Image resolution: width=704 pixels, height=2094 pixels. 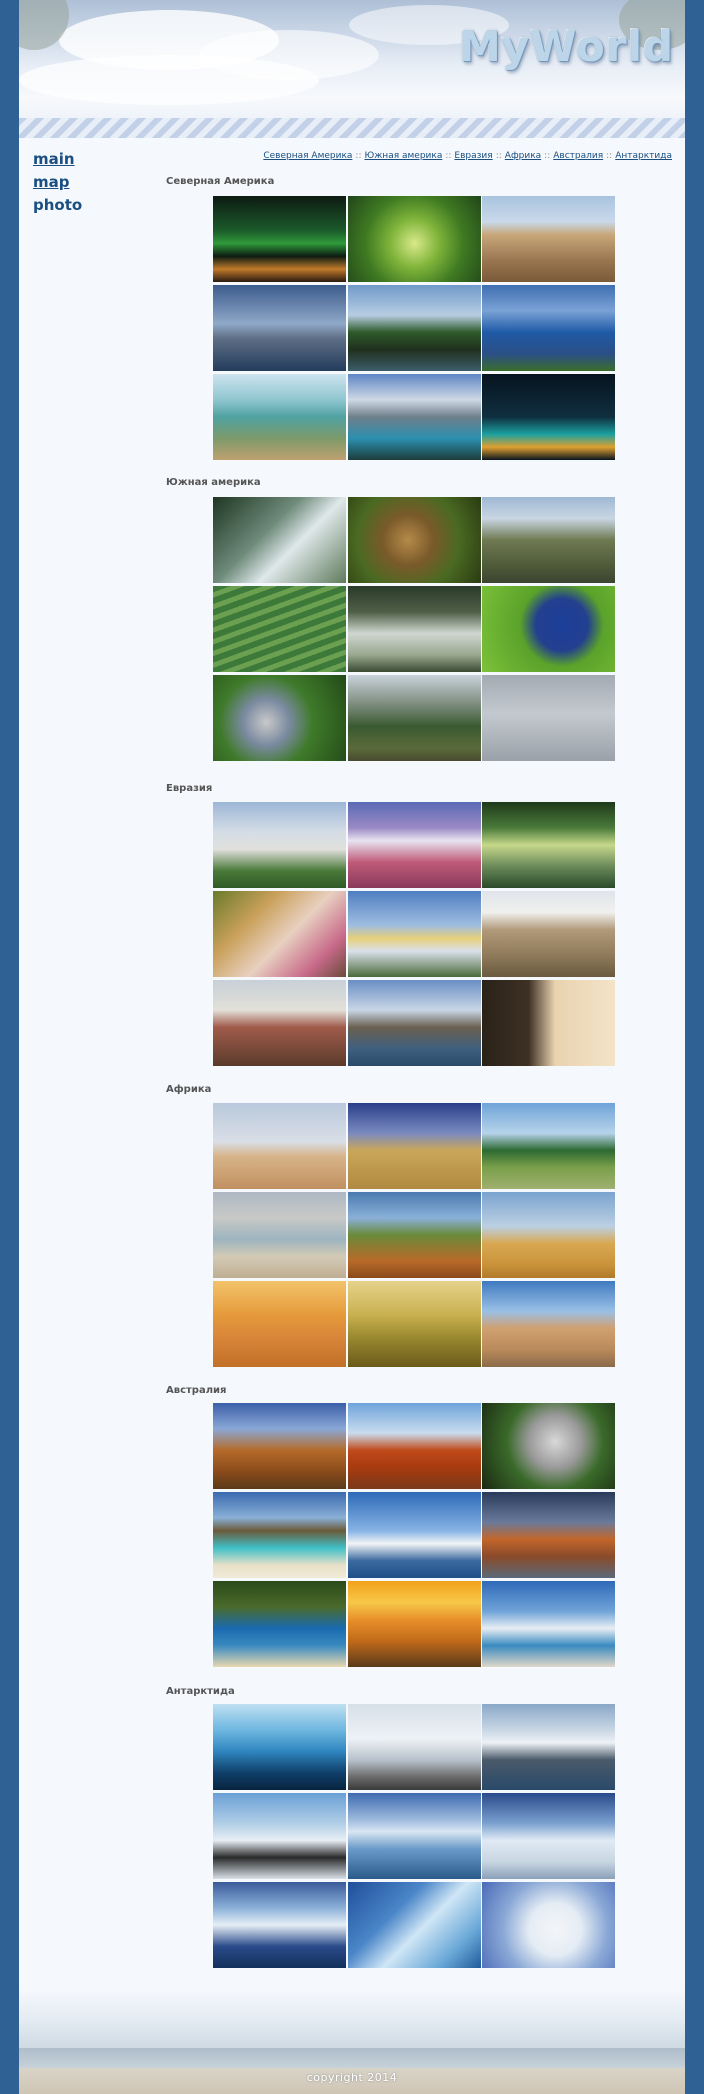 I want to click on copyright-text: copyright 2014, so click(x=352, y=2077).